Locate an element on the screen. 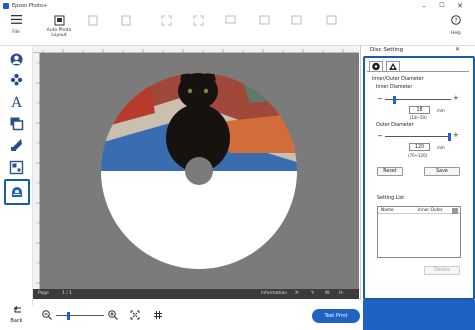 This screenshot has width=475, height=330. file-button: File is located at coordinates (16, 30).